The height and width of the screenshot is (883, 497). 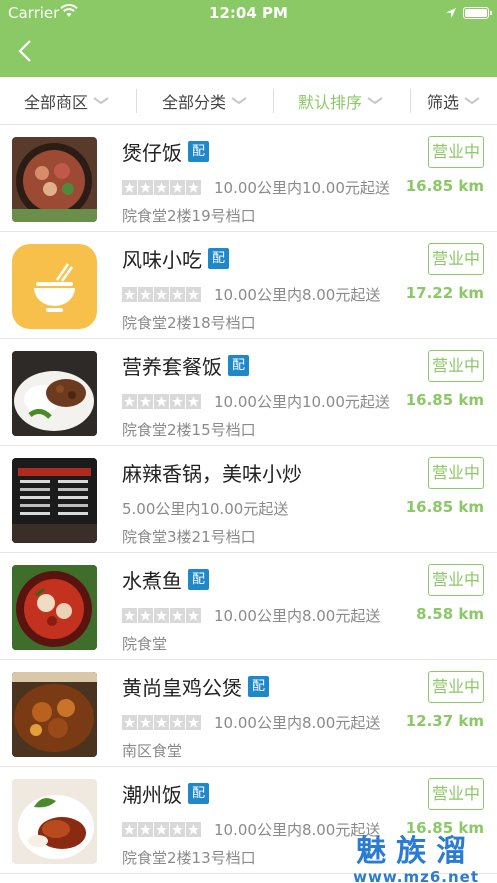 What do you see at coordinates (189, 216) in the screenshot?
I see `restaurant-address: 院食堂2楼19号档口` at bounding box center [189, 216].